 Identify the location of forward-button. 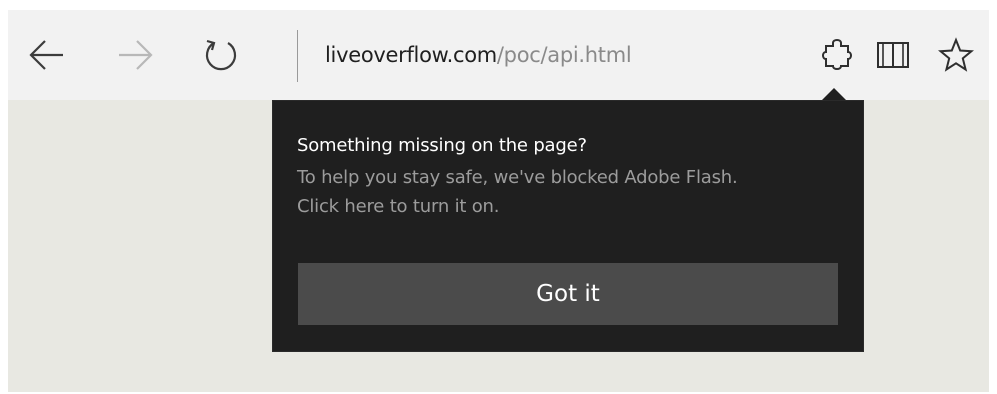
(135, 55).